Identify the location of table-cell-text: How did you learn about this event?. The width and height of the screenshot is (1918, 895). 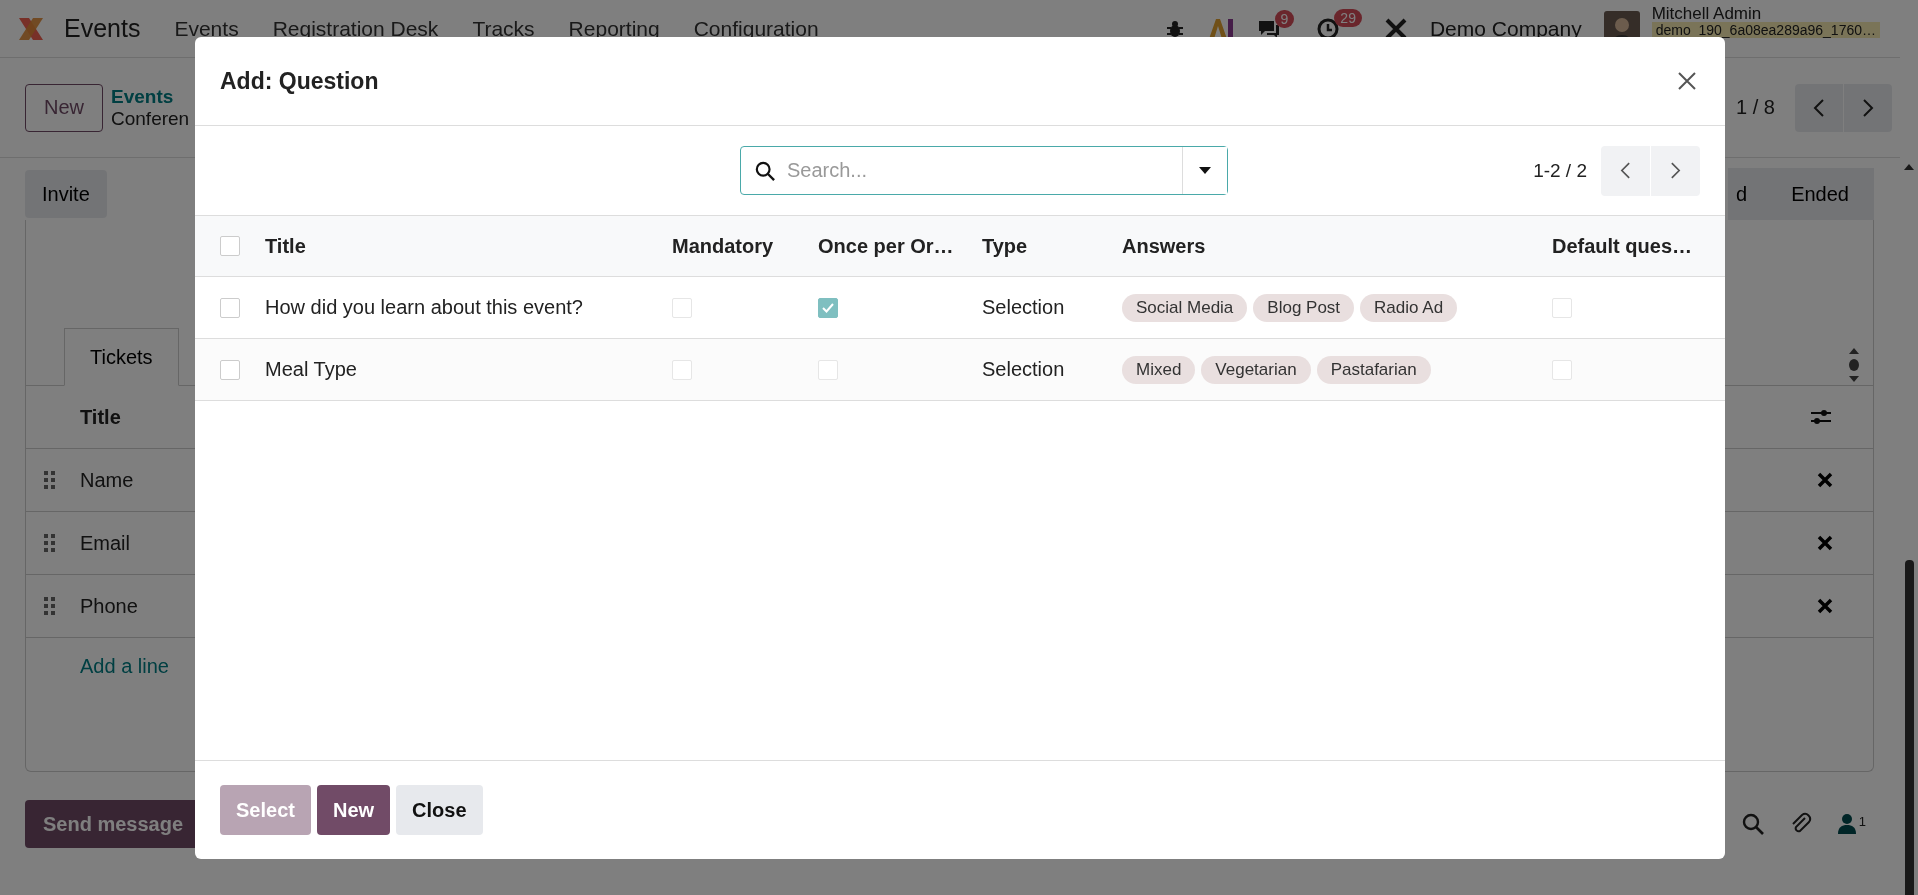
(424, 307).